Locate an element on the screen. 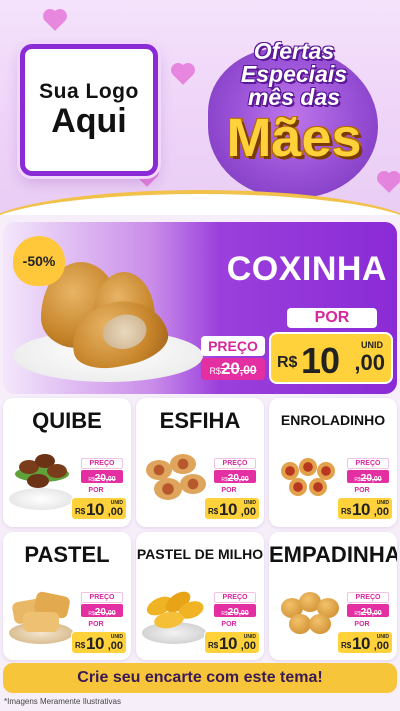 The width and height of the screenshot is (400, 711). promo-title: Ofertas Especiais mês das Mães is located at coordinates (294, 120).